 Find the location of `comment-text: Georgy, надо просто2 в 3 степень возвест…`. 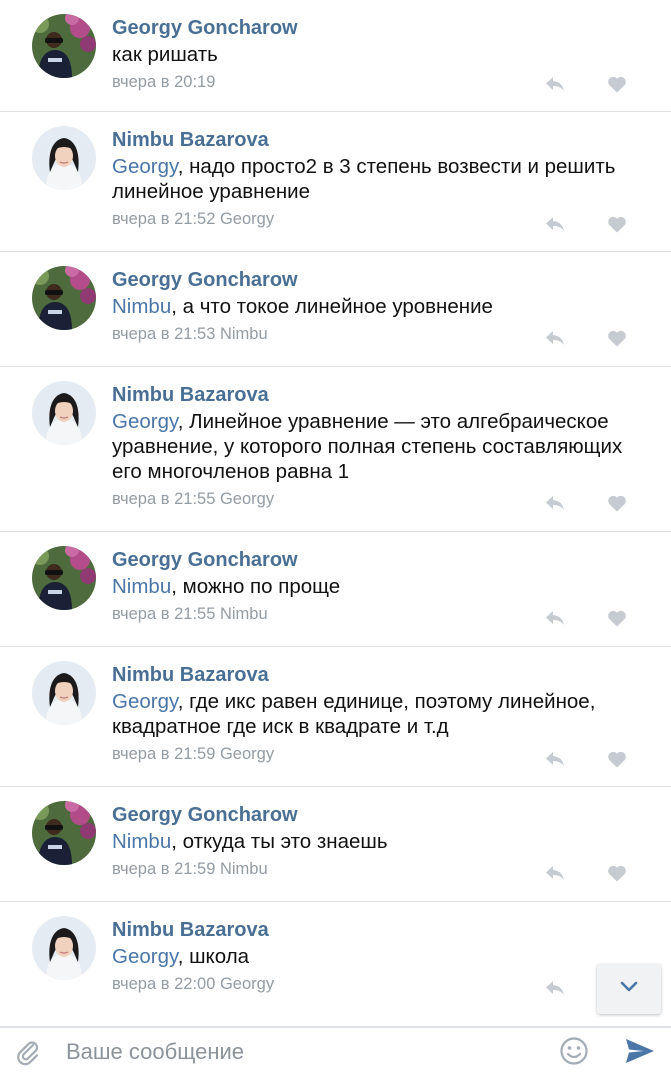

comment-text: Georgy, надо просто2 в 3 степень возвест… is located at coordinates (364, 179).